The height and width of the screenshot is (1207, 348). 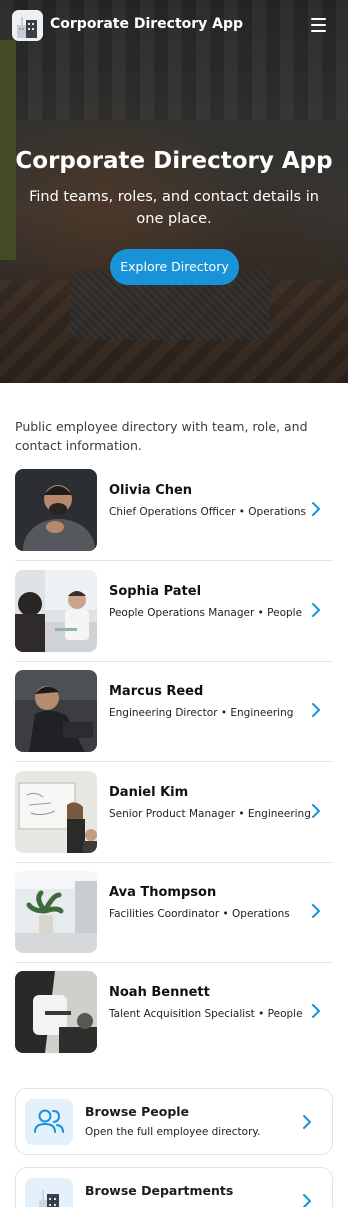 I want to click on hamburger-menu-icon, so click(x=319, y=25).